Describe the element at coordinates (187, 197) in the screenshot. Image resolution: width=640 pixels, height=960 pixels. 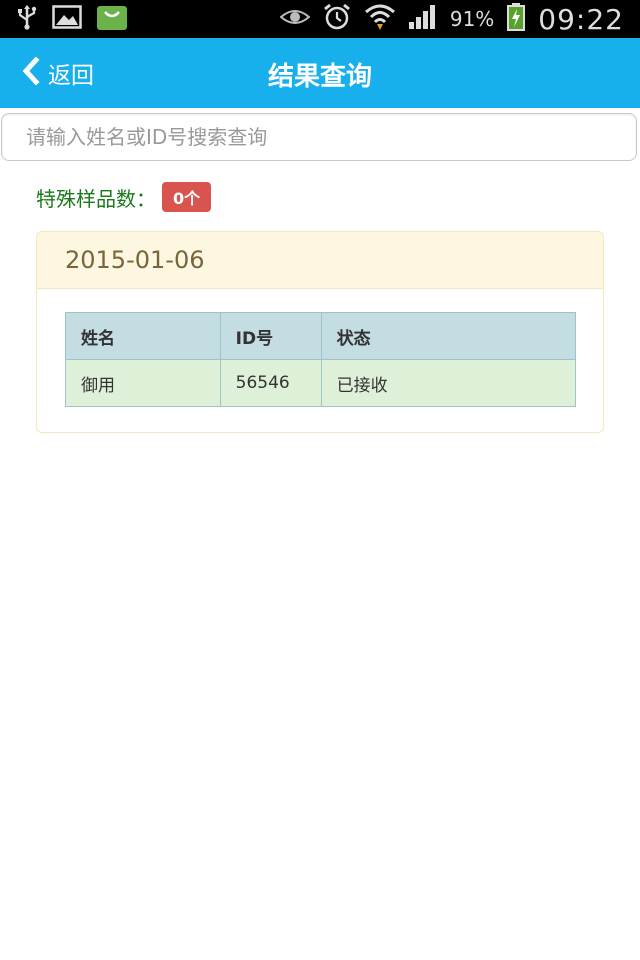
I see `special-sample-badge: 0个` at that location.